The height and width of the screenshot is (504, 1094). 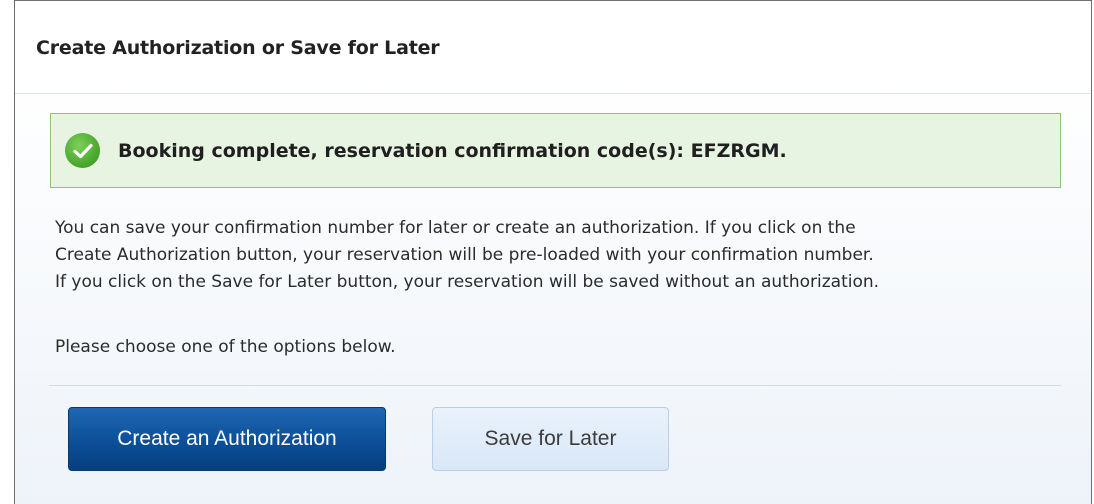 I want to click on choose-option-prompt: Please choose one of the options below., so click(x=225, y=347).